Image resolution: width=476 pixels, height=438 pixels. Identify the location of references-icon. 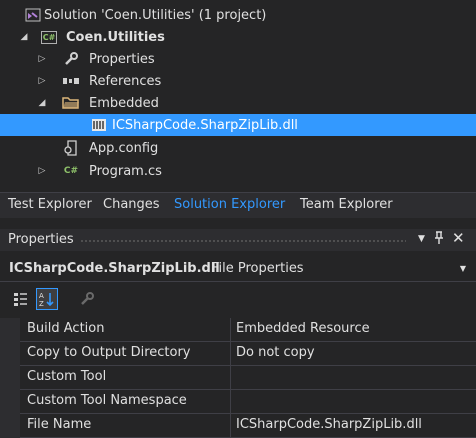
(71, 81).